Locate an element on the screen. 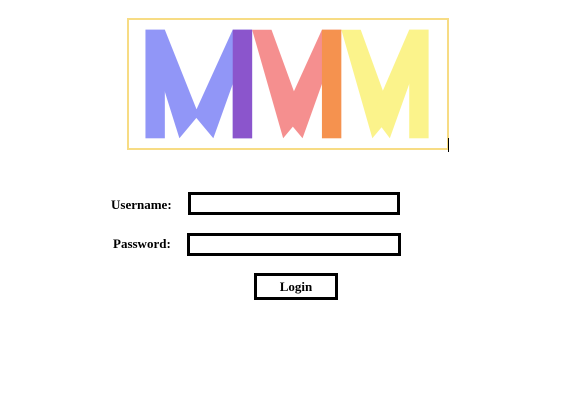 The width and height of the screenshot is (570, 400). username-field is located at coordinates (294, 203).